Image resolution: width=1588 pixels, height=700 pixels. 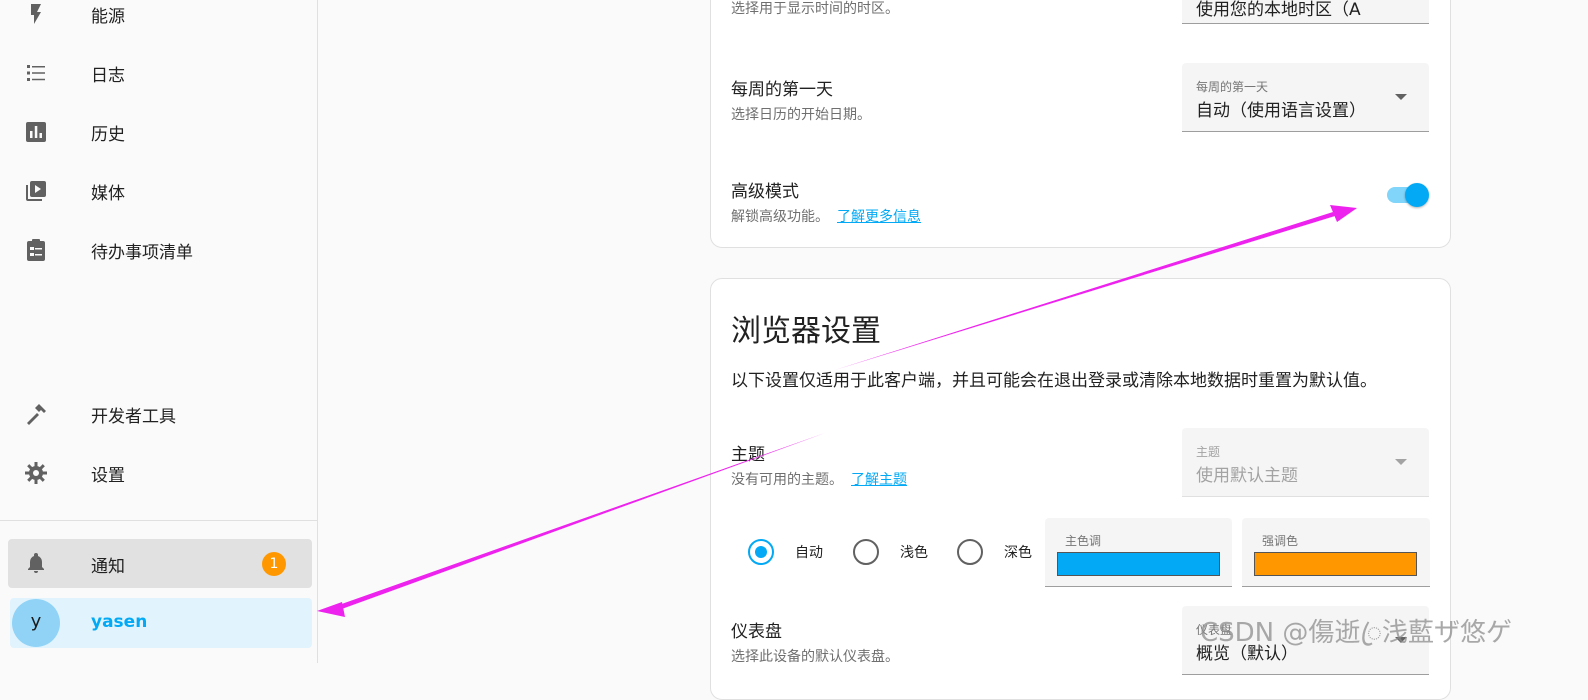 I want to click on sidebar-item-label: 媒体, so click(x=108, y=194).